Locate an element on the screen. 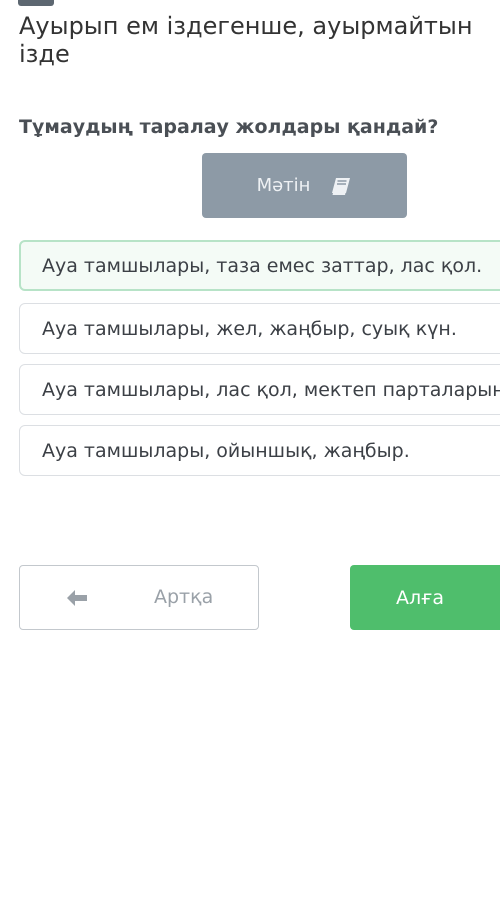 The width and height of the screenshot is (500, 916). next-button-label: Алға is located at coordinates (420, 597).